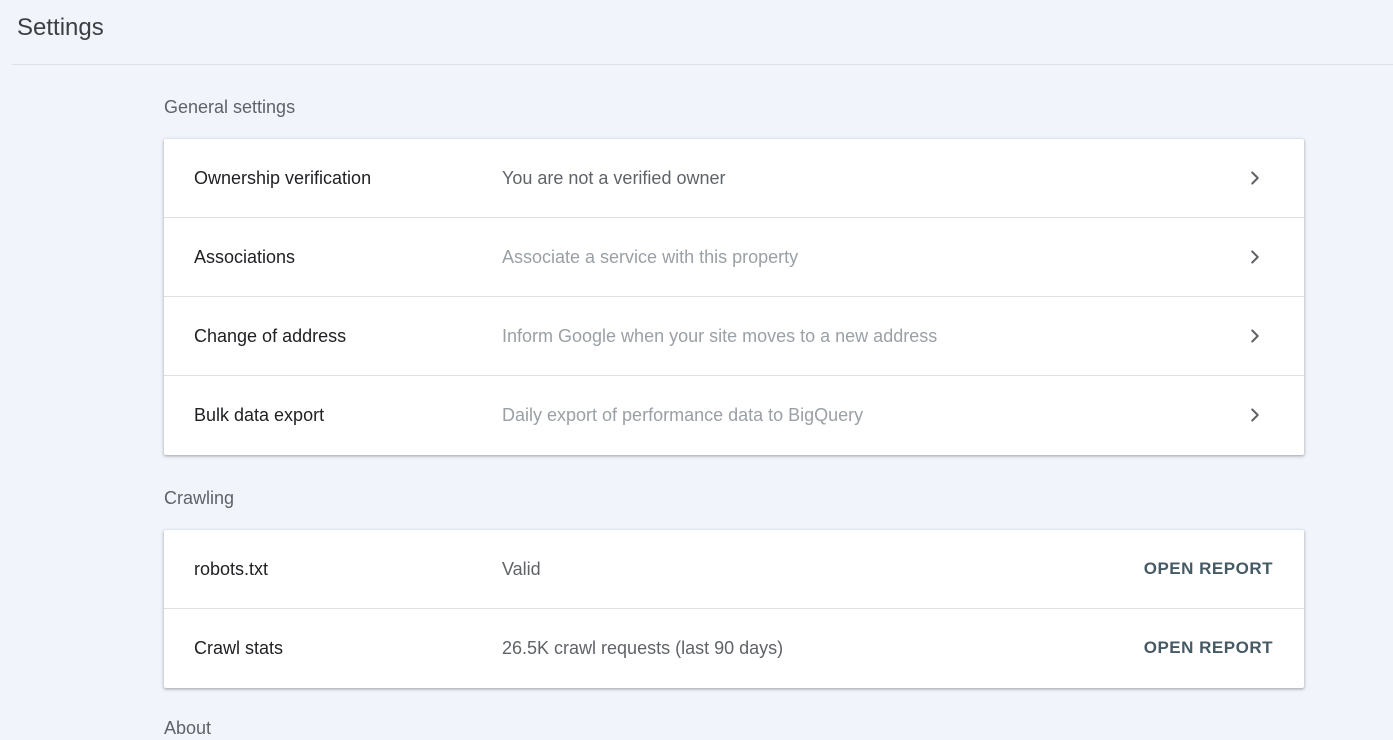 The width and height of the screenshot is (1393, 740). I want to click on row-label: Crawl stats, so click(239, 648).